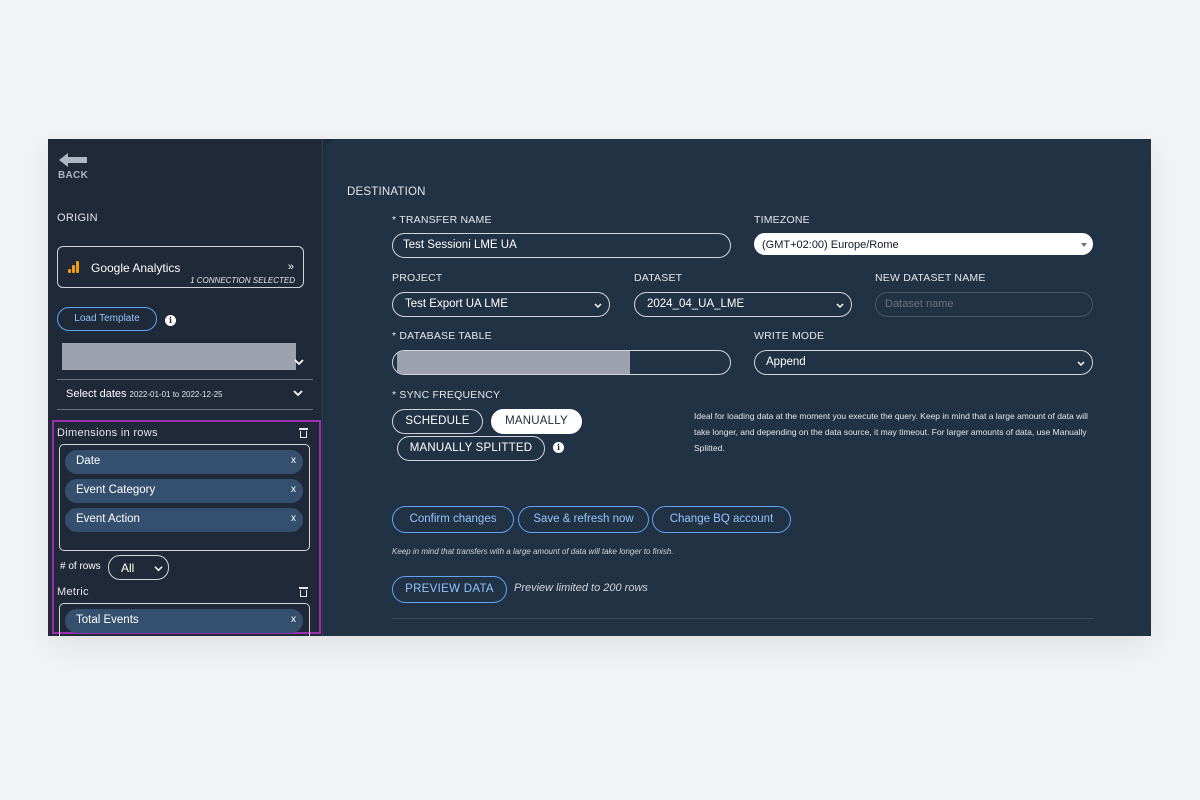 This screenshot has height=800, width=1200. I want to click on dimensions-list: Date x Event Category x Event Action x, so click(184, 497).